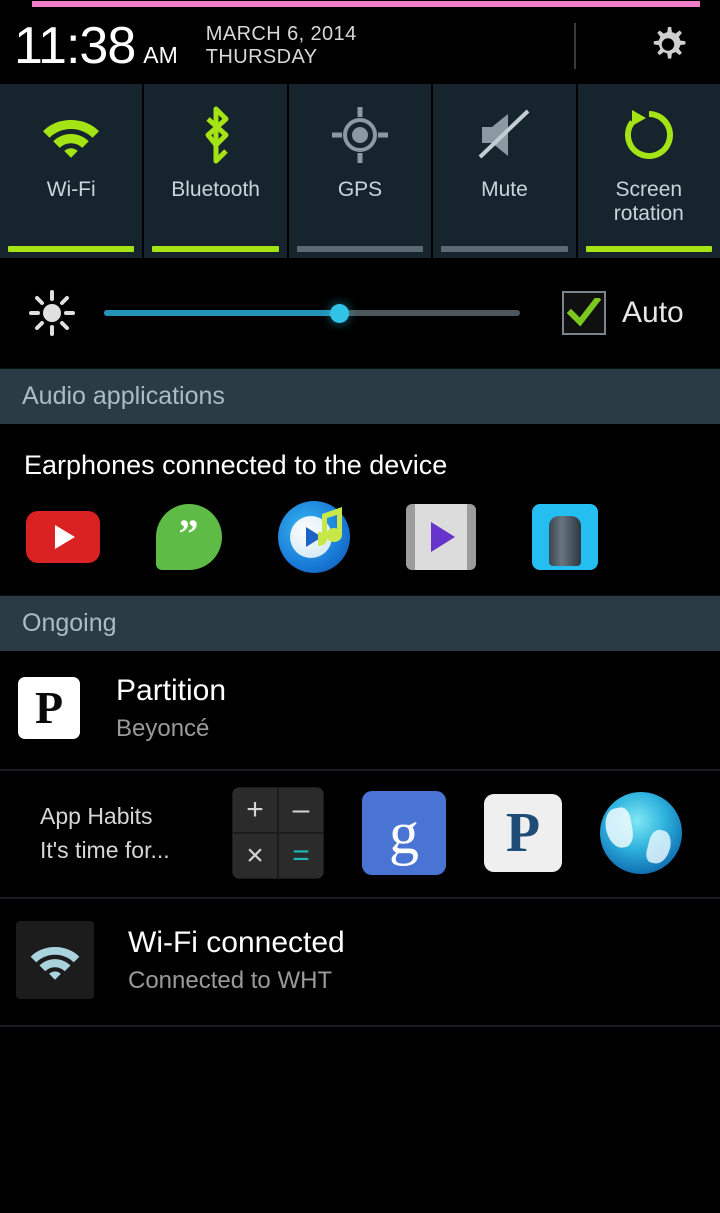 This screenshot has height=1213, width=720. I want to click on status-header: 11:38 AM MARCH 6, 2014 THURSDAY, so click(360, 45).